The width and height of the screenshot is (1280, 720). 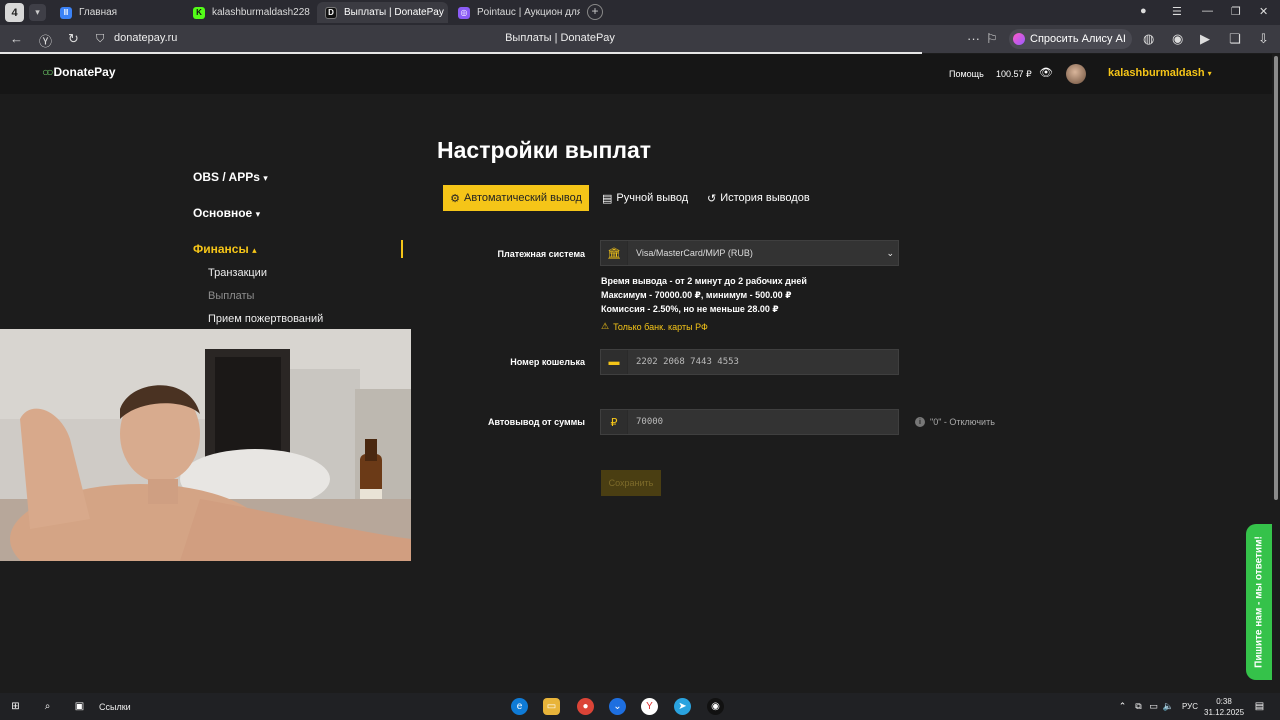 What do you see at coordinates (1143, 11) in the screenshot?
I see `profile-icon: ●` at bounding box center [1143, 11].